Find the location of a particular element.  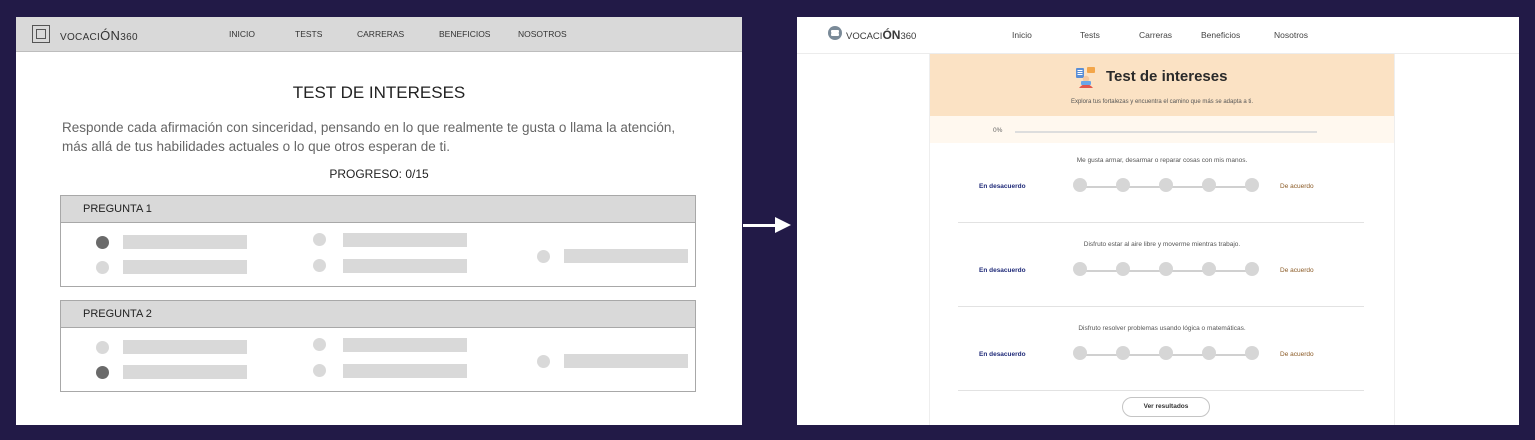

nav-carreras: Carreras is located at coordinates (1155, 35).